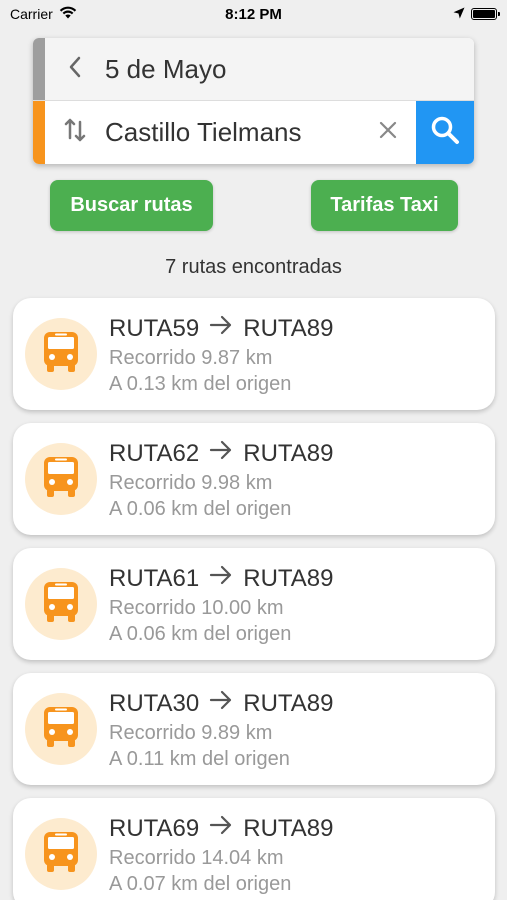  Describe the element at coordinates (199, 759) in the screenshot. I see `route-origin-distance: A 0.11 km del origen` at that location.